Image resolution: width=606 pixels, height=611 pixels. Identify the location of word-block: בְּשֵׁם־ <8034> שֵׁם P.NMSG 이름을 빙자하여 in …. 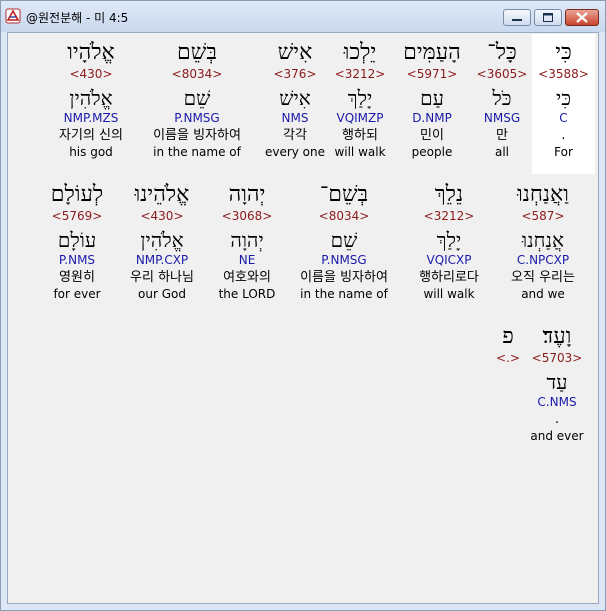
(344, 242).